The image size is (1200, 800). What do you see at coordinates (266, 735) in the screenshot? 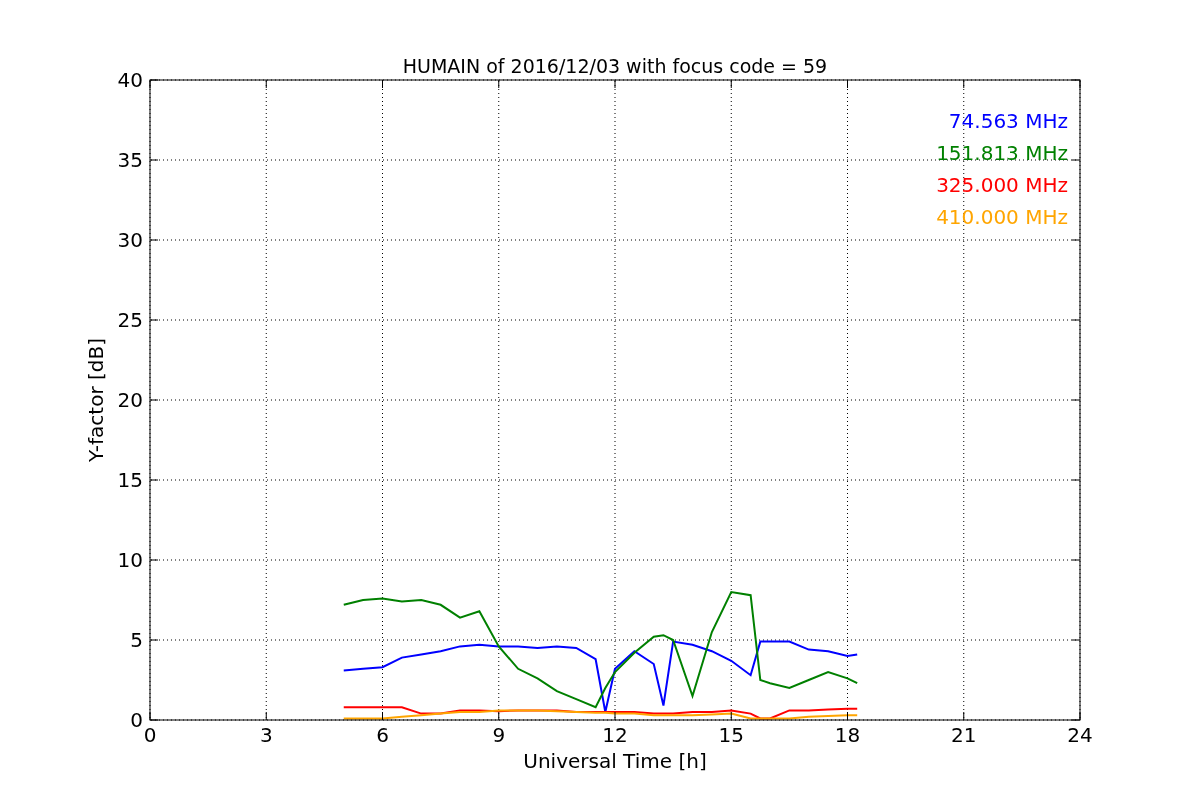
I see `x-tick-label: 3` at bounding box center [266, 735].